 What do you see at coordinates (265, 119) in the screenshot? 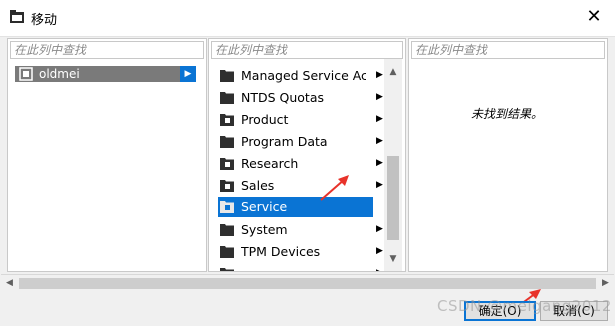
I see `list-item-label: Product` at bounding box center [265, 119].